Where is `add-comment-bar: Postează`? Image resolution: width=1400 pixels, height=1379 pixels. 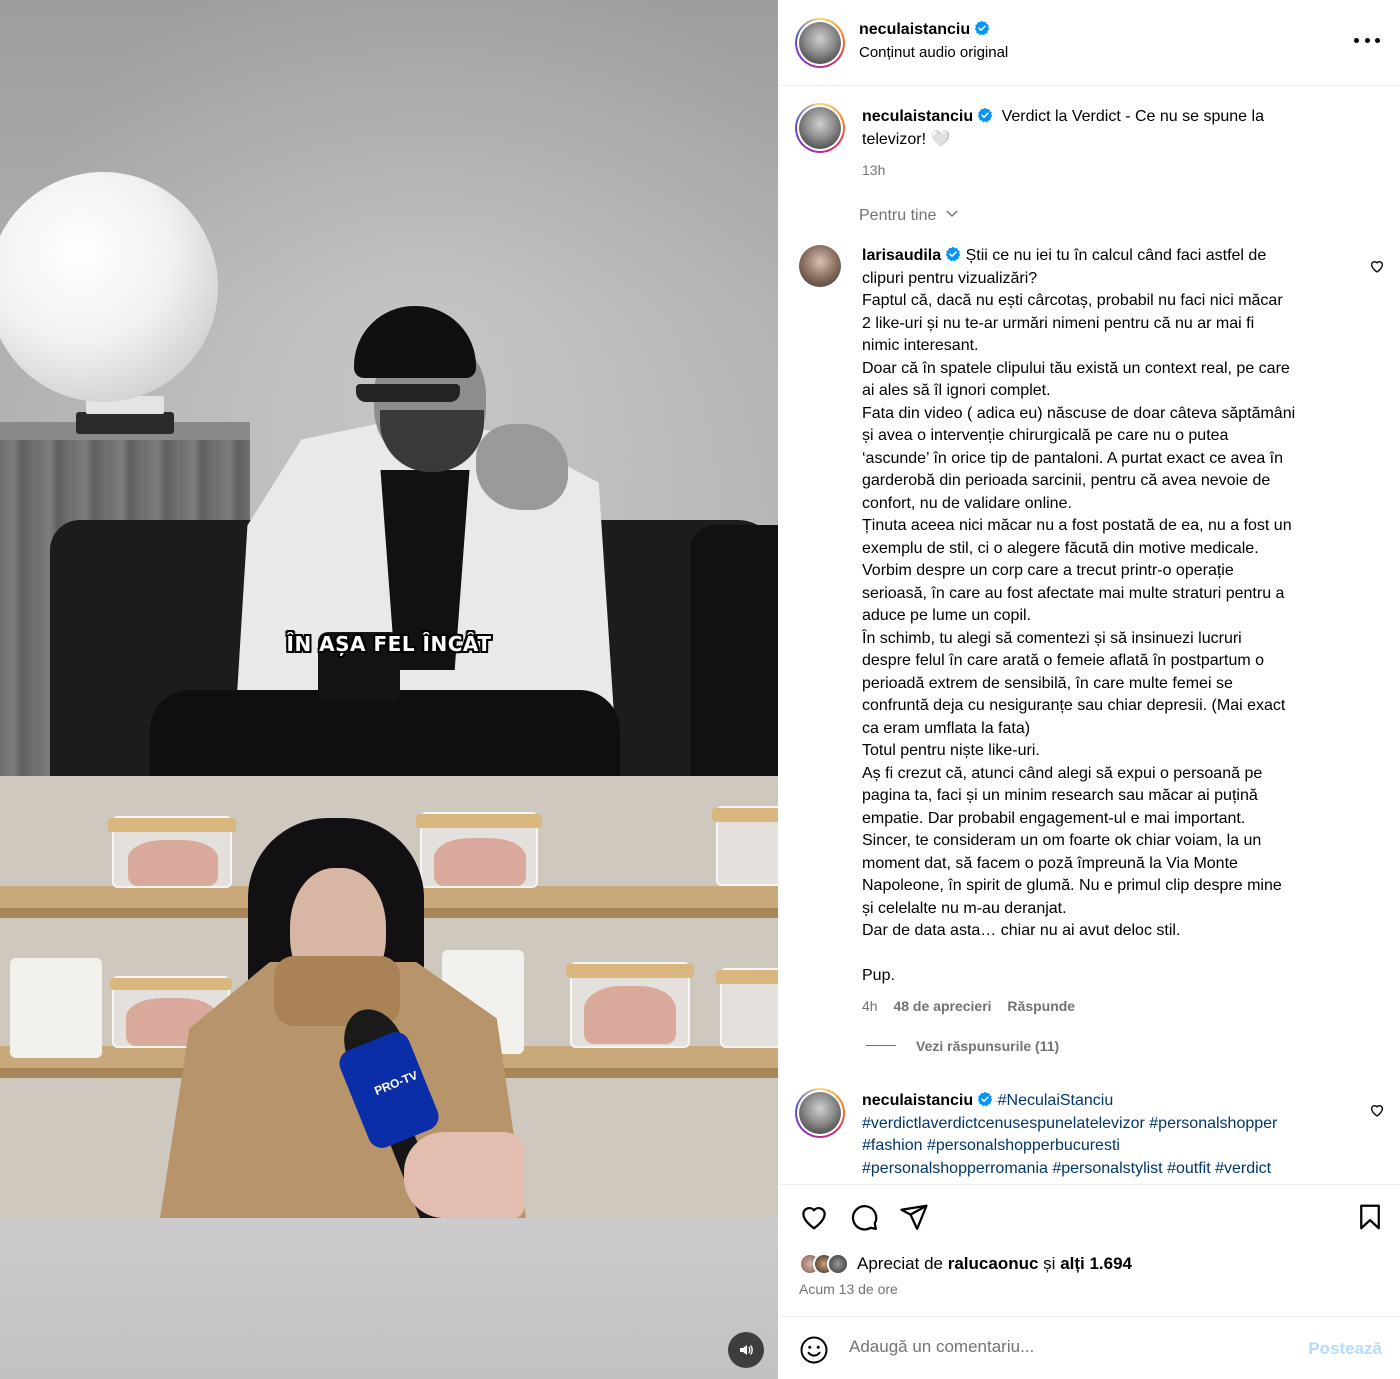
add-comment-bar: Postează is located at coordinates (1089, 1347).